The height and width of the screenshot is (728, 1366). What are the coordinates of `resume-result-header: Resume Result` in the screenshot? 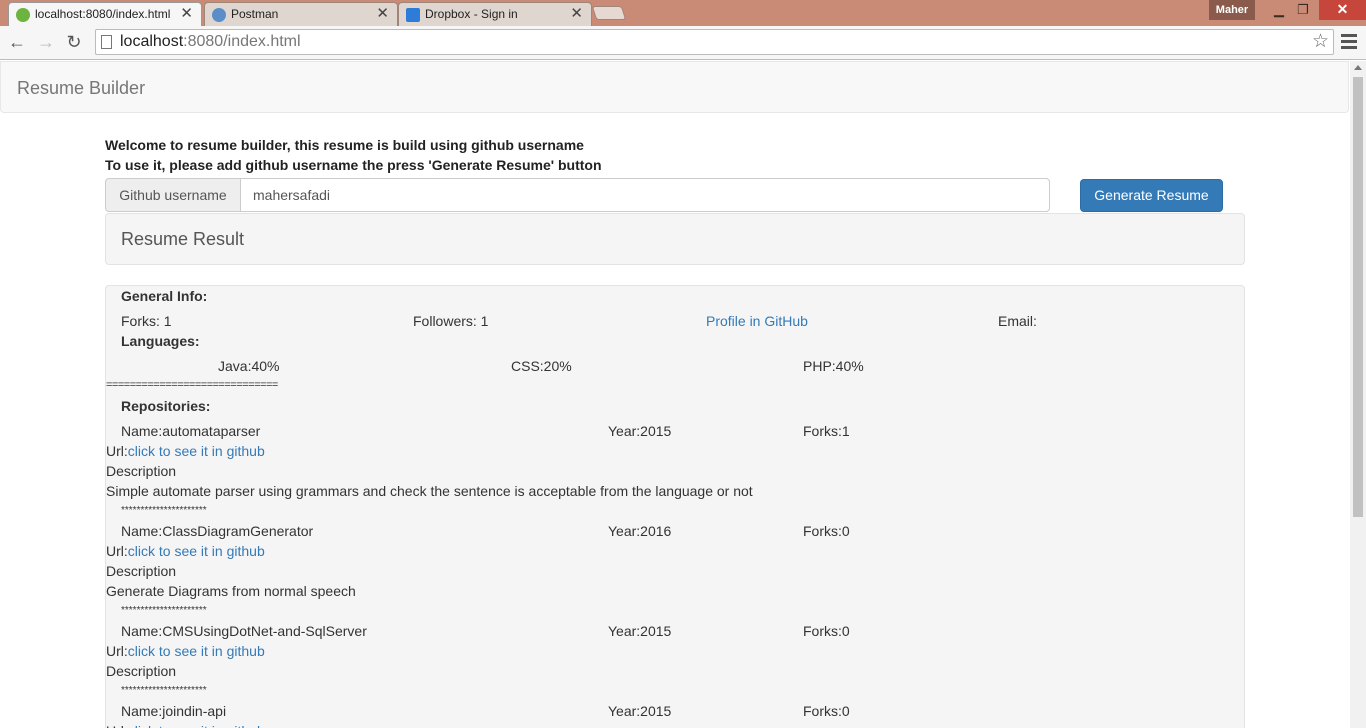 It's located at (675, 239).